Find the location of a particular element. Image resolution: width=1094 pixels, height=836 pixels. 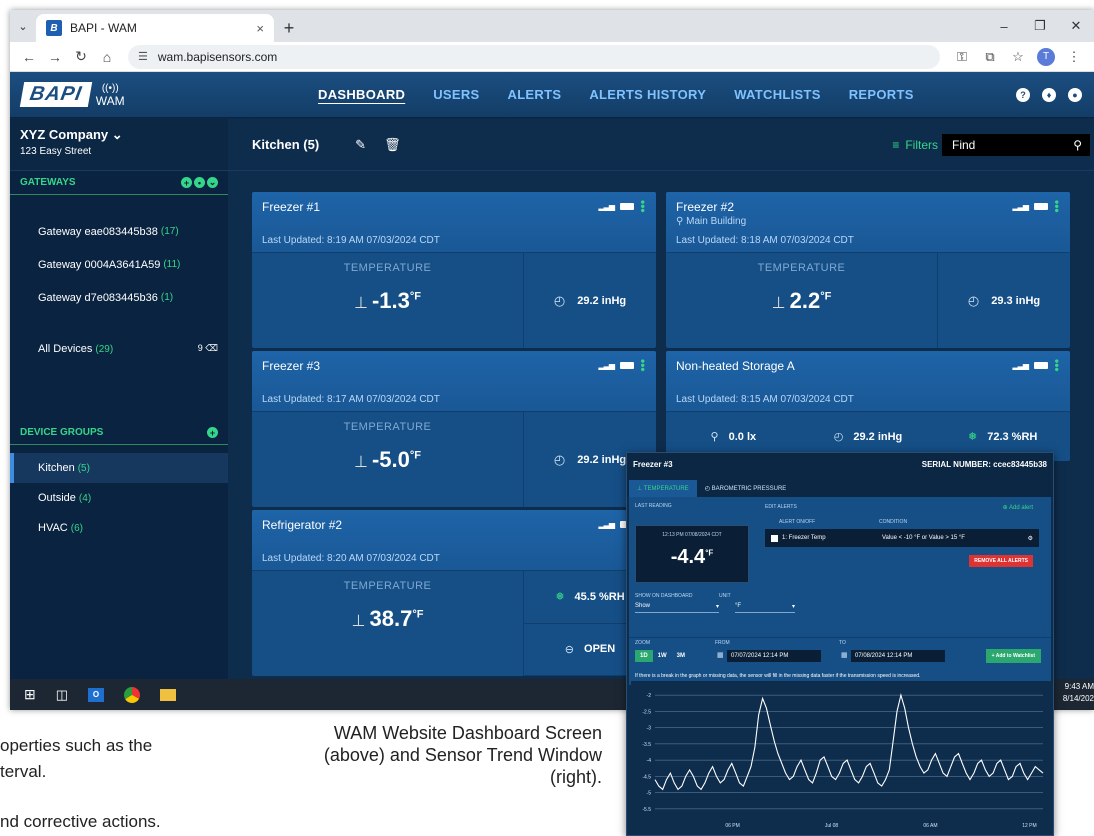

nav-watchlists: WATCHLISTS is located at coordinates (777, 94).